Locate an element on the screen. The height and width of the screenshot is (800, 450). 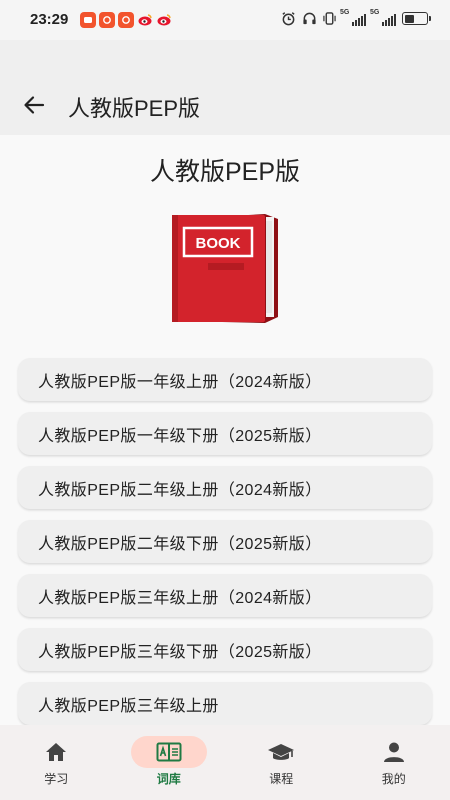
nav-item-vocabulary: 词库 is located at coordinates (169, 762).